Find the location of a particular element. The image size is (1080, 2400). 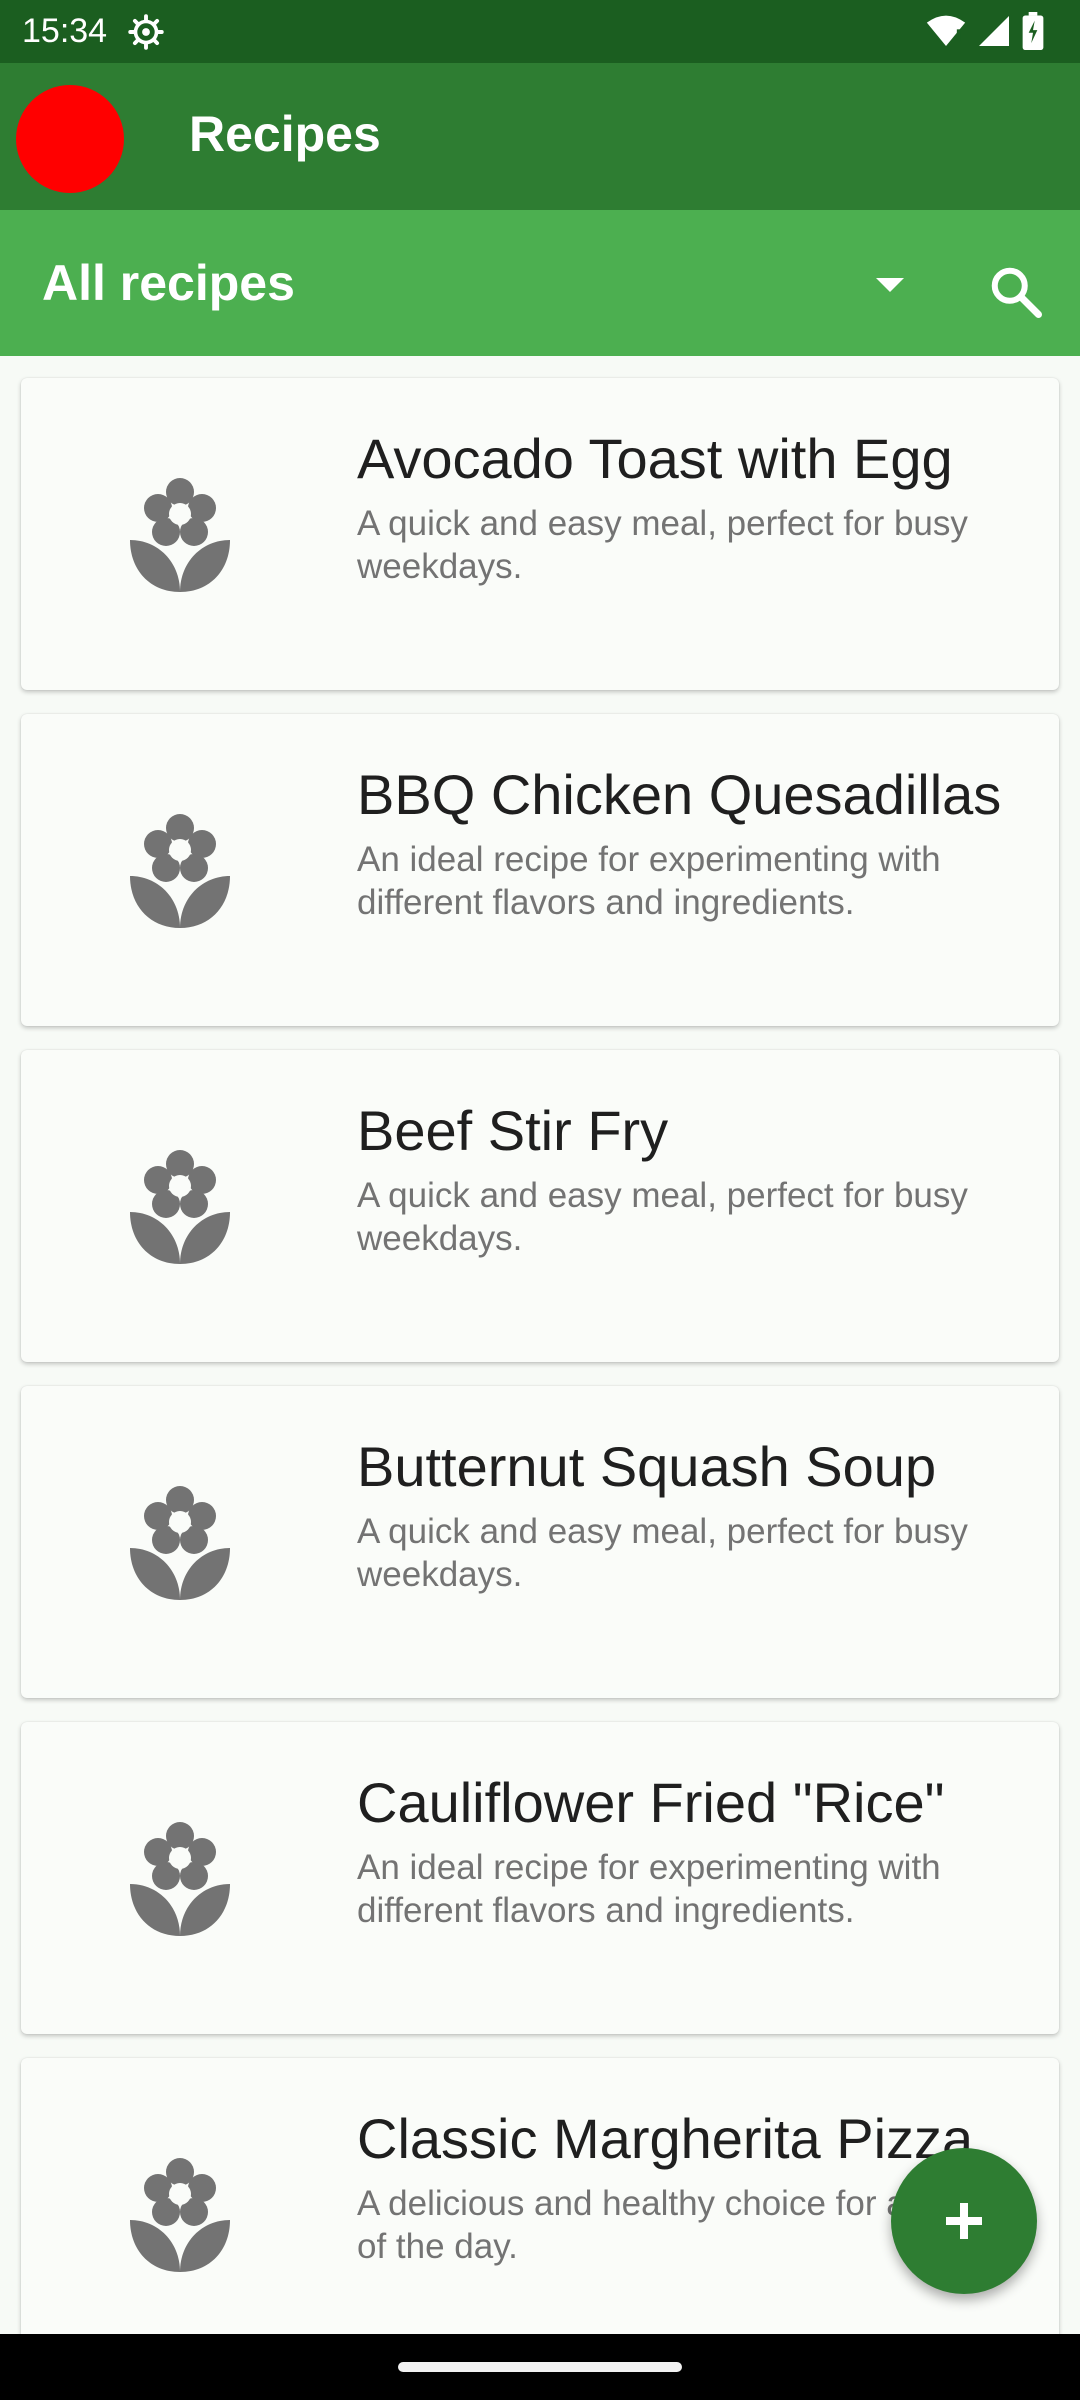

dropdown-caret-icon is located at coordinates (890, 285).